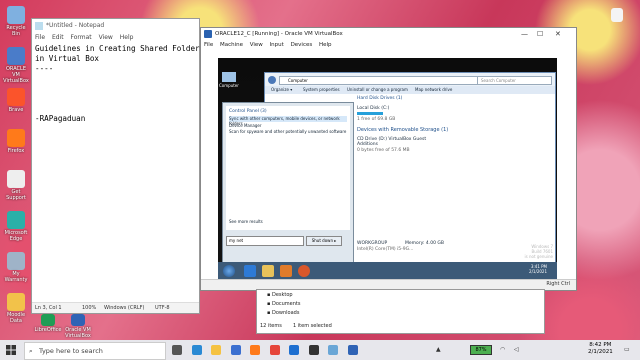 This screenshot has width=640, height=360. I want to click on map-network-drive-button: Map network drive, so click(433, 90).